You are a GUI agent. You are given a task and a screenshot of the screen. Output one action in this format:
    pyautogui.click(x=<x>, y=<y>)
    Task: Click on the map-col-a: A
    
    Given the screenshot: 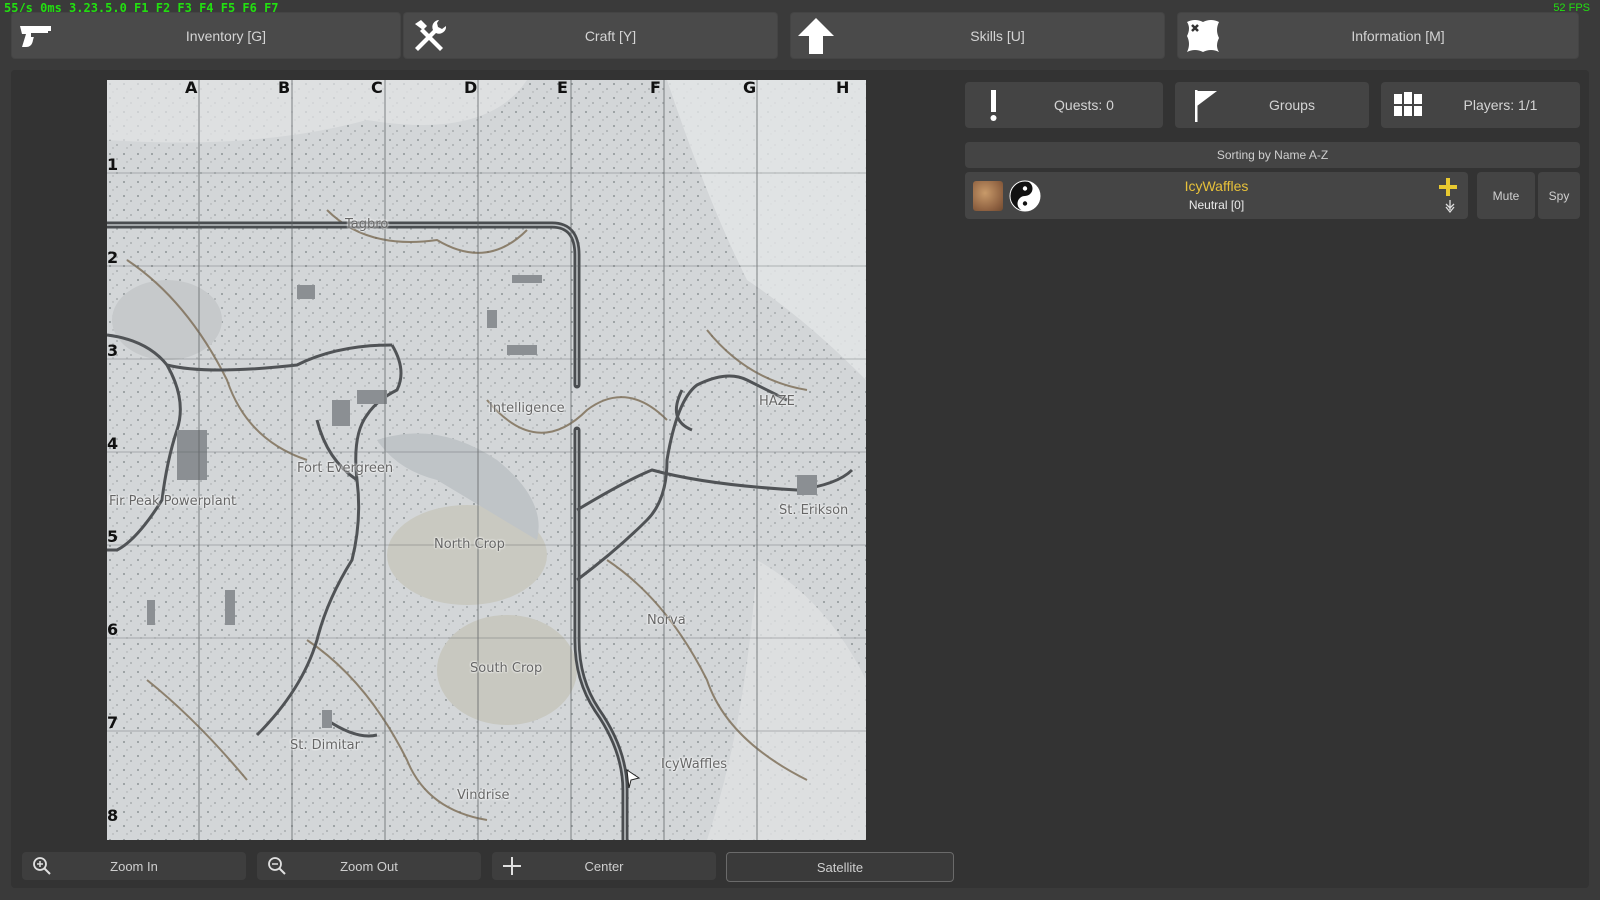 What is the action you would take?
    pyautogui.click(x=191, y=88)
    